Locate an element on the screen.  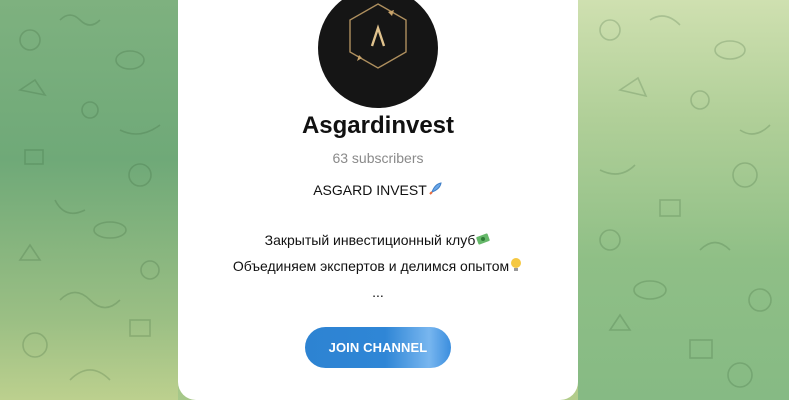
description-text-1: ASGARD INVEST is located at coordinates (370, 190).